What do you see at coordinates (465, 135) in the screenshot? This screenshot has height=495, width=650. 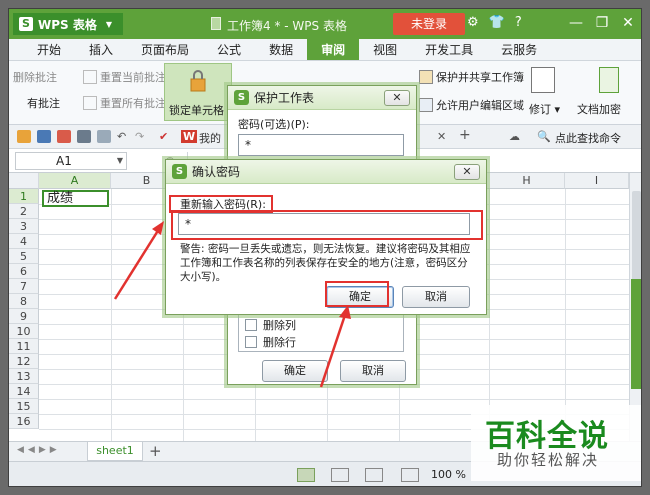 I see `new-tab-icon: +` at bounding box center [465, 135].